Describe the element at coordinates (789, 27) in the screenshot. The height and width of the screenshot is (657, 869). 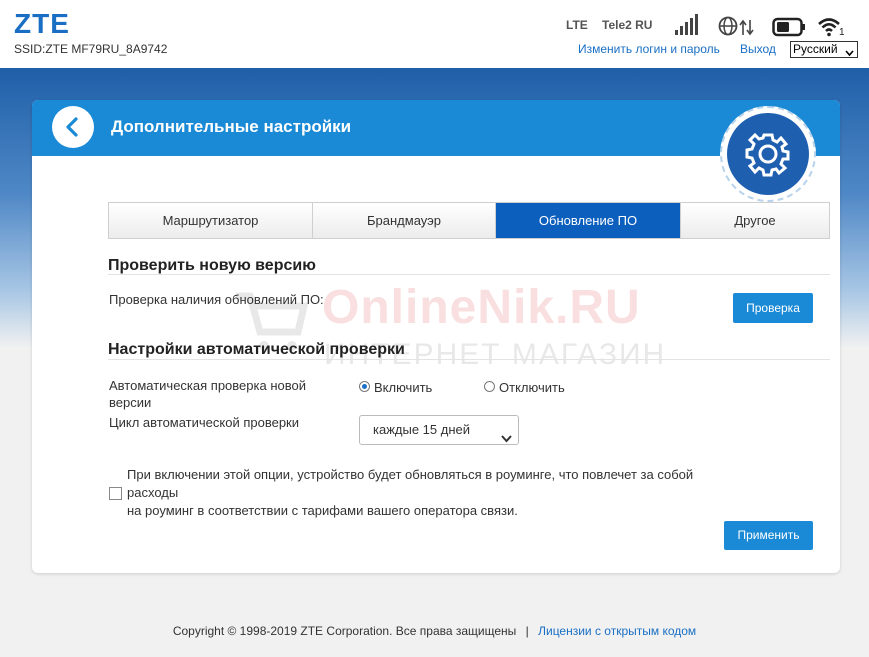
I see `battery-icon` at that location.